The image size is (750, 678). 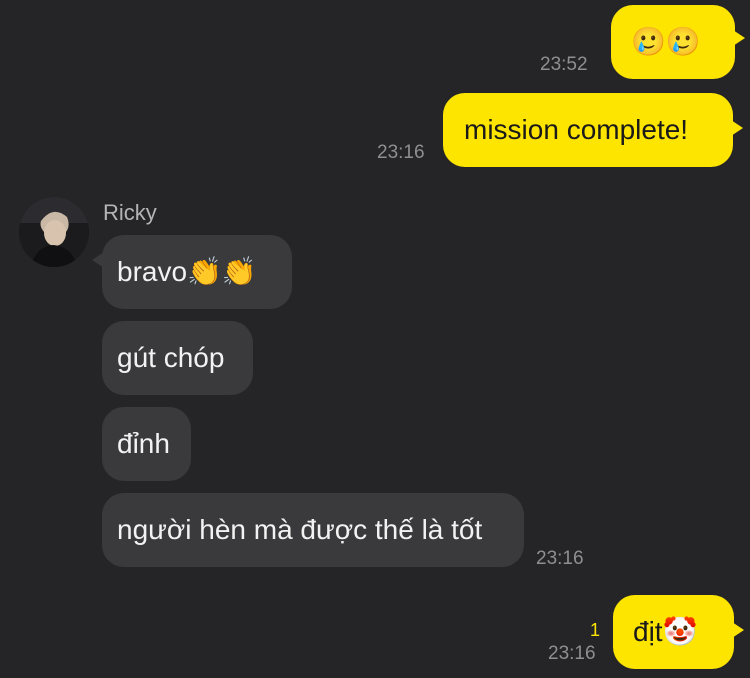 I want to click on message-text: mission complete!, so click(x=576, y=129).